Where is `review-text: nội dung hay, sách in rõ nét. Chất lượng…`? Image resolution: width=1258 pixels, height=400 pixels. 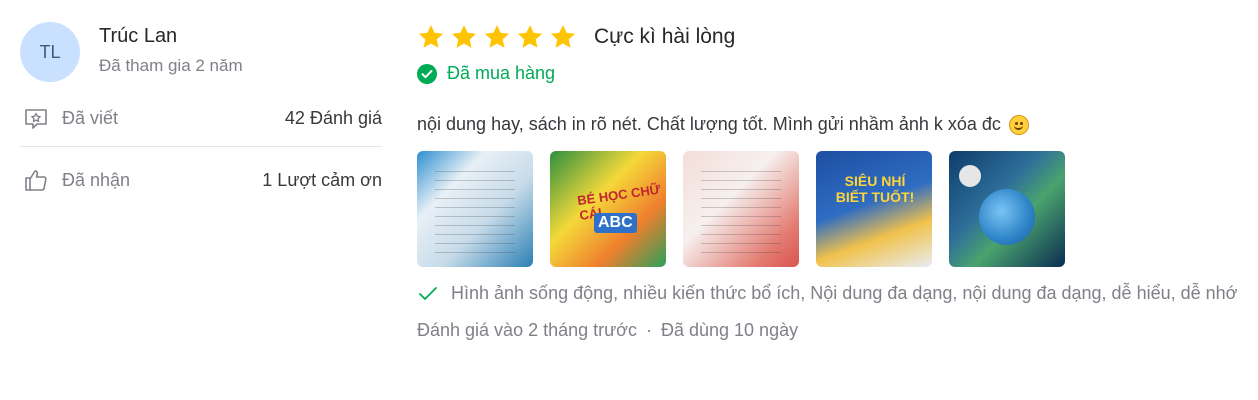
review-text: nội dung hay, sách in rõ nét. Chất lượng… is located at coordinates (709, 124).